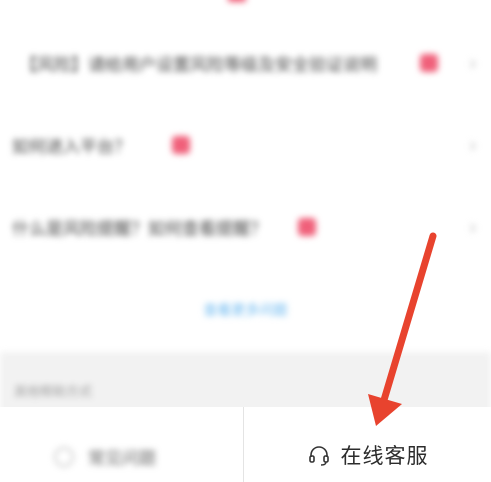 The image size is (491, 482). Describe the element at coordinates (198, 65) in the screenshot. I see `faq-question: 【风险】请给用户设置风险等级及安全验证说明` at that location.